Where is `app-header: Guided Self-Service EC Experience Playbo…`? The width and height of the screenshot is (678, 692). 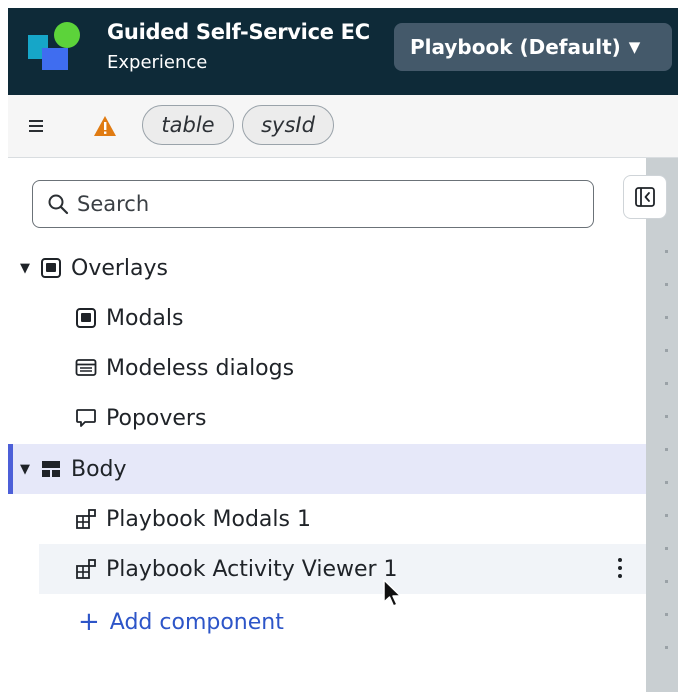
app-header: Guided Self-Service EC Experience Playbo… is located at coordinates (343, 51).